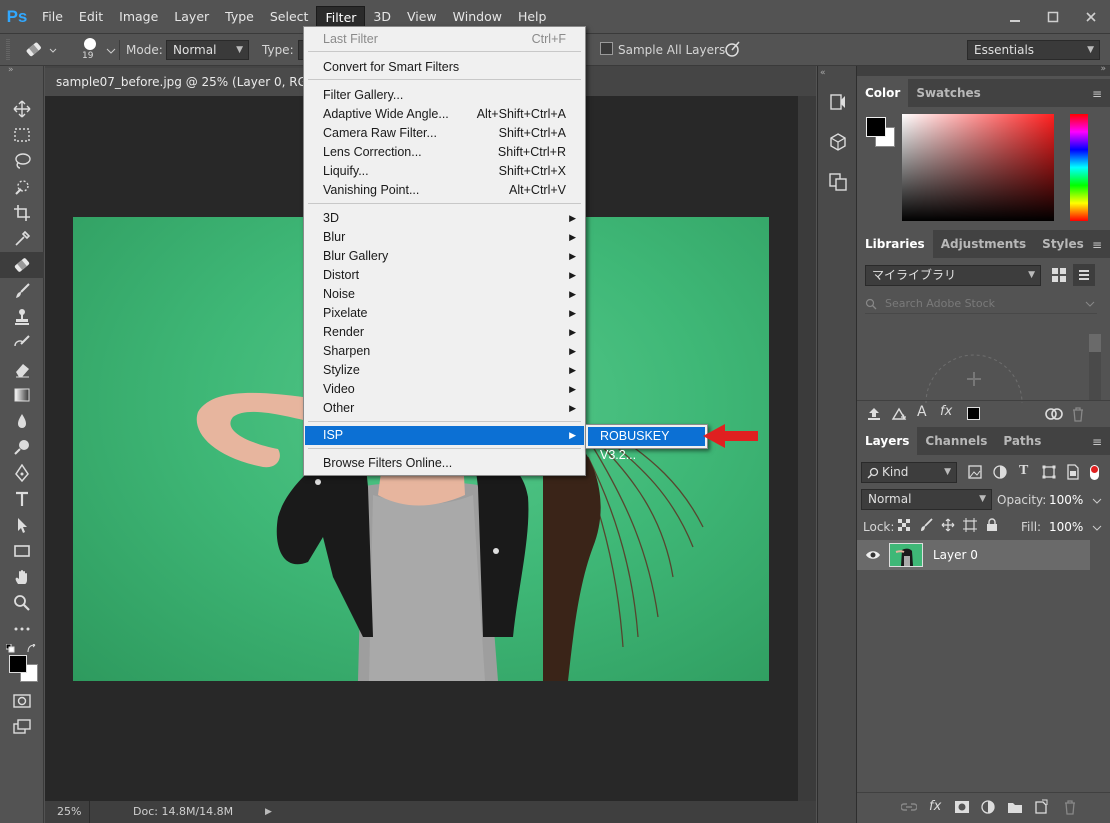 Image resolution: width=1110 pixels, height=823 pixels. What do you see at coordinates (1094, 472) in the screenshot?
I see `layer-filter-toggle` at bounding box center [1094, 472].